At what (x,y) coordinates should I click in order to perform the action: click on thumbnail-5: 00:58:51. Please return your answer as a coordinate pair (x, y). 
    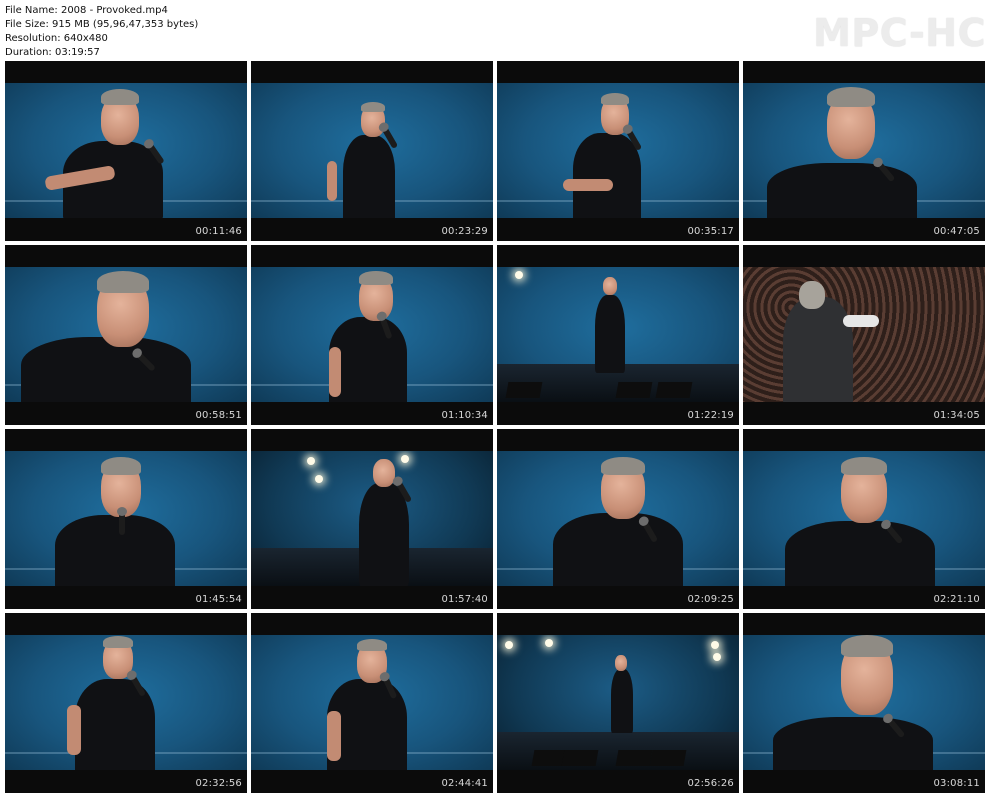
    Looking at the image, I should click on (126, 335).